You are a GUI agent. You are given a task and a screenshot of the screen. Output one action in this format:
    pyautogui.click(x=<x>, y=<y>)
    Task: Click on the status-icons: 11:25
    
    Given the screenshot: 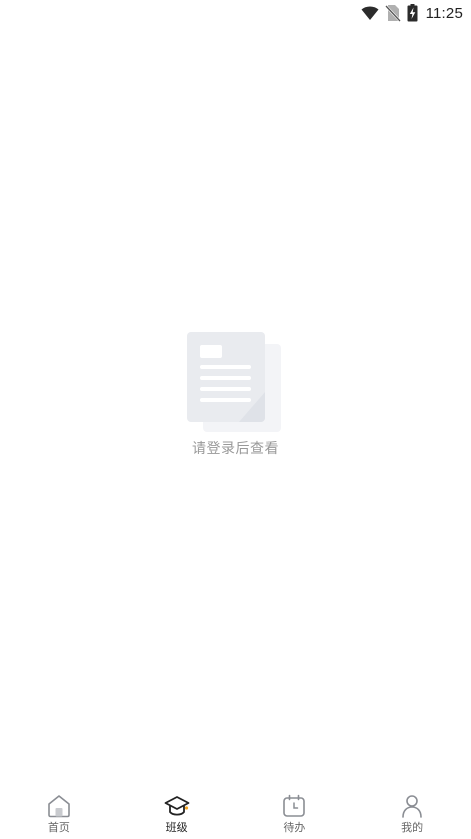 What is the action you would take?
    pyautogui.click(x=412, y=13)
    